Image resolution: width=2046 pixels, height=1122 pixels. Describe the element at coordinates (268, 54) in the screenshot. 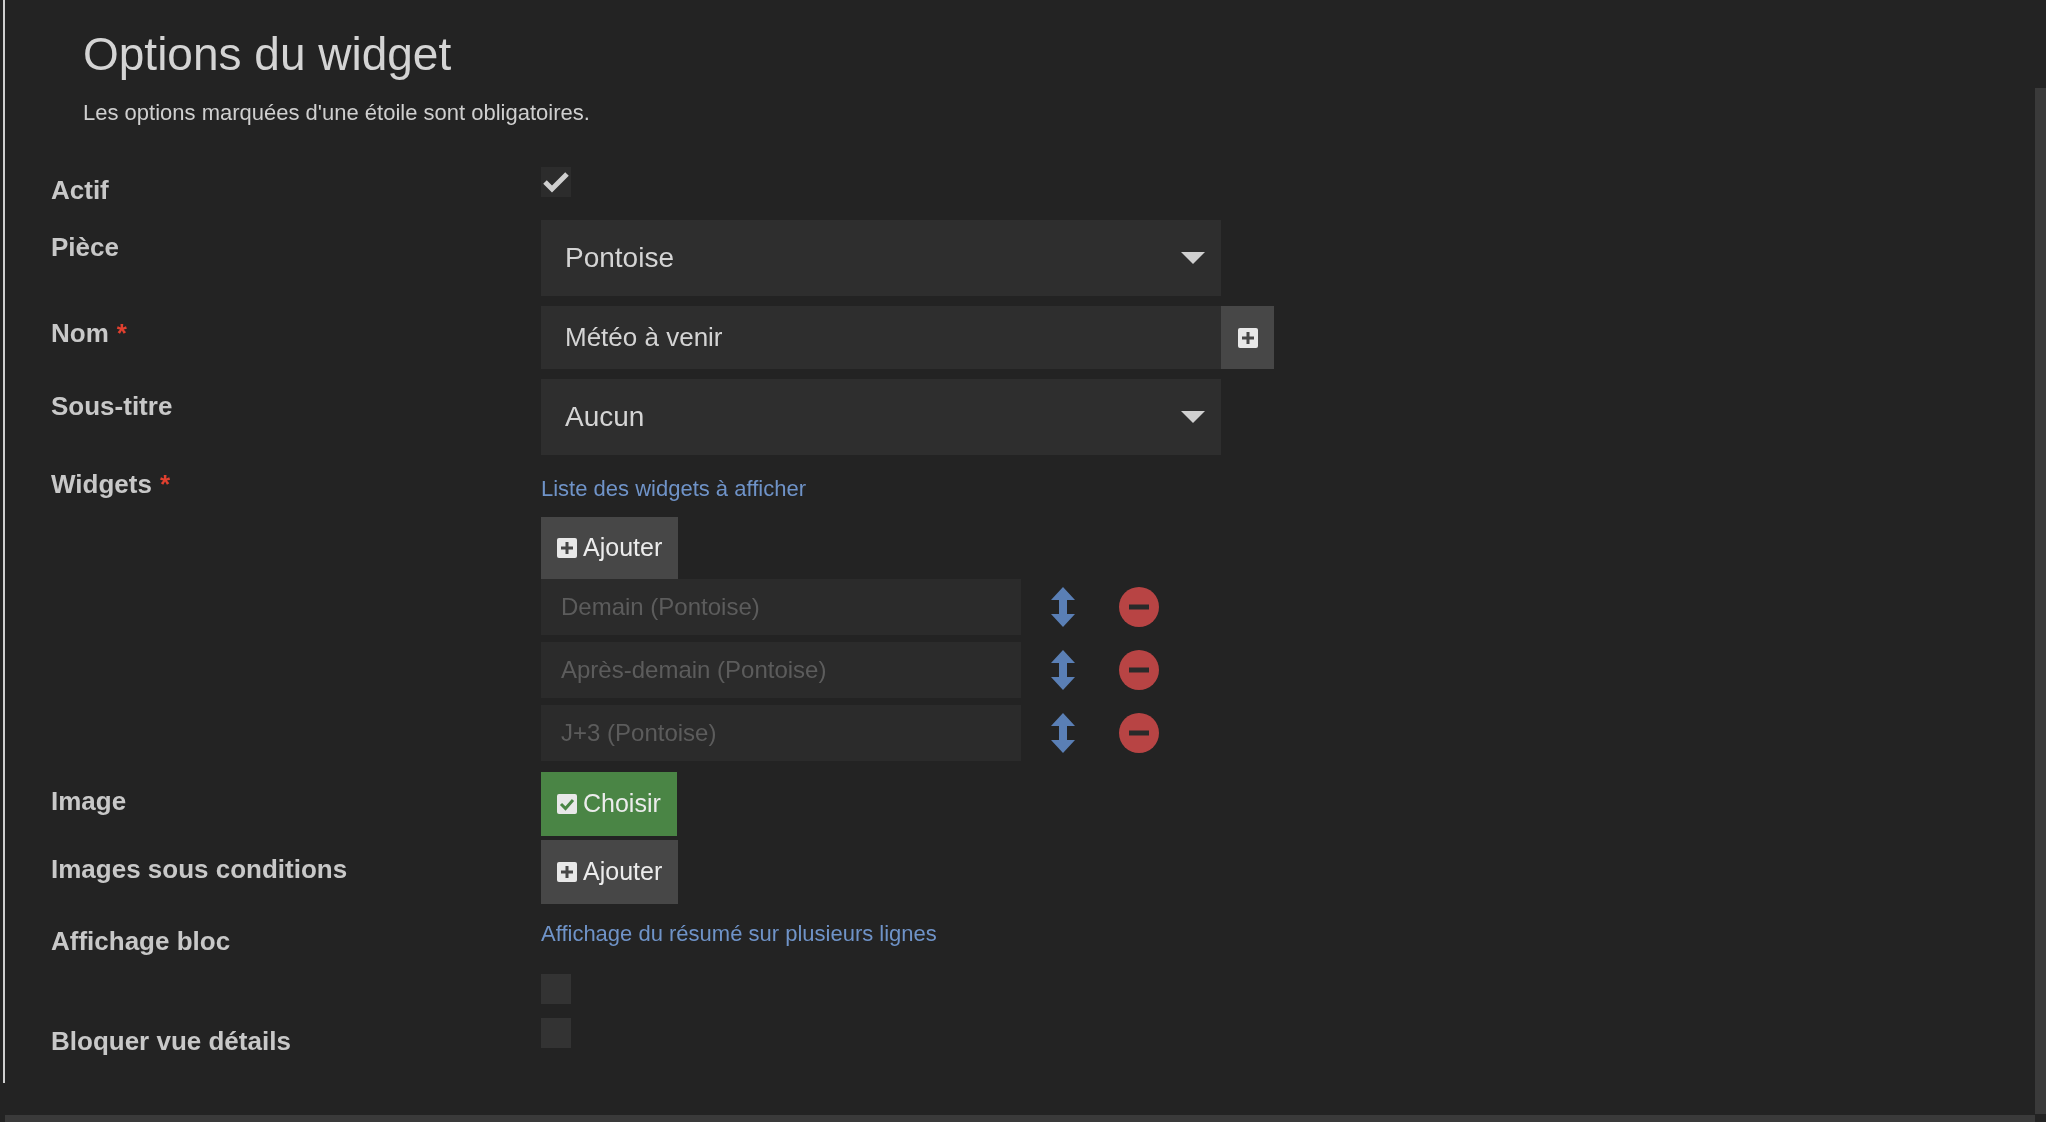

I see `page-title: Options du widget` at that location.